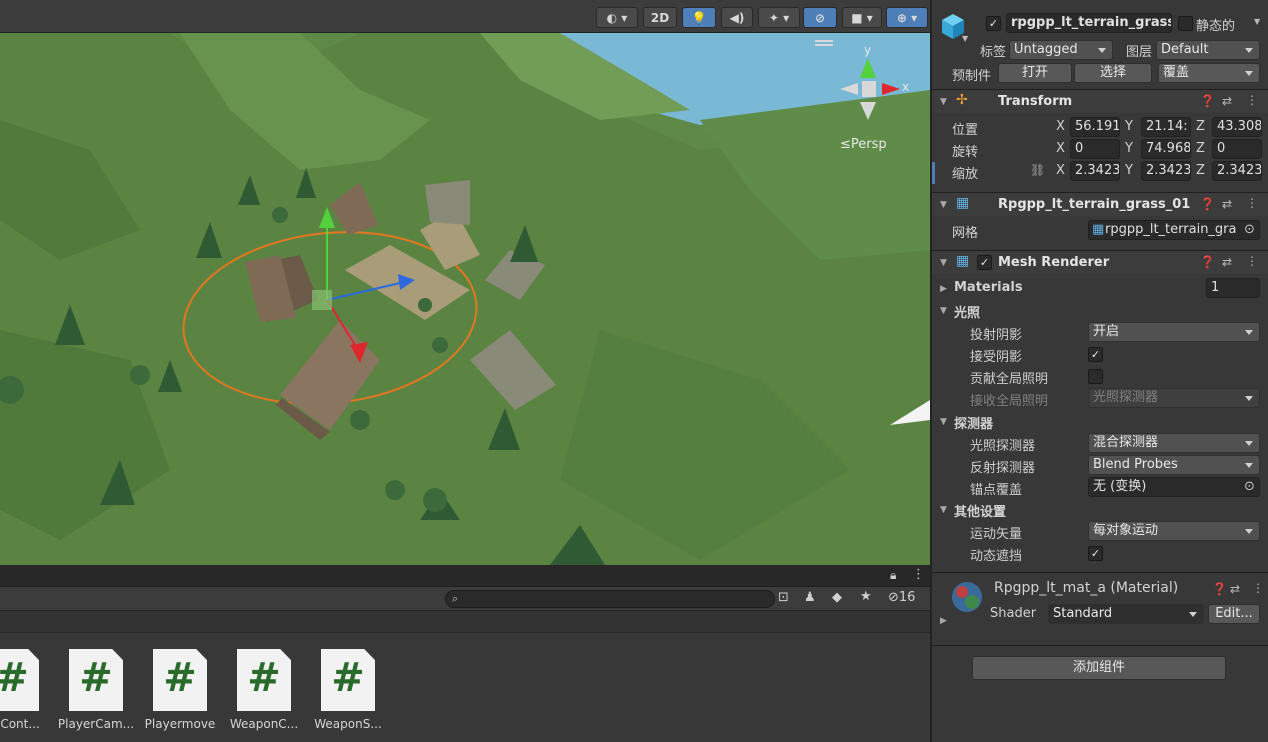  I want to click on scene-toolbar: ◐ ▾ 2D 💡 ◀) ✦ ▾ ⊘ ■ ▾ ⊕ ▾, so click(465, 16).